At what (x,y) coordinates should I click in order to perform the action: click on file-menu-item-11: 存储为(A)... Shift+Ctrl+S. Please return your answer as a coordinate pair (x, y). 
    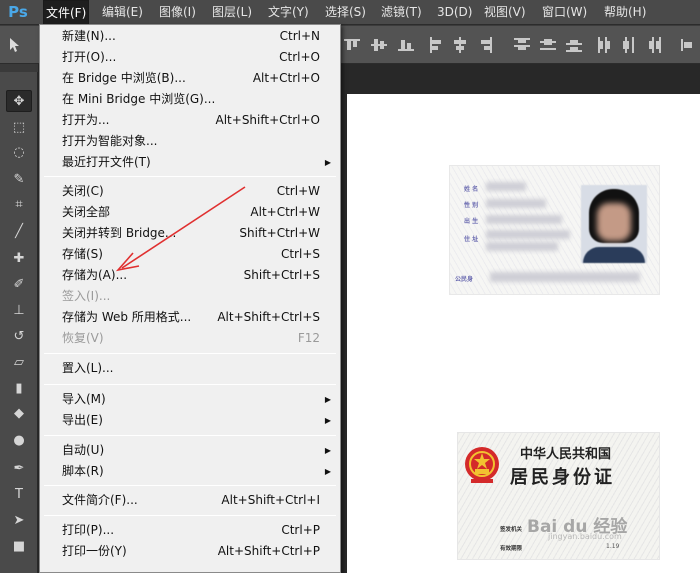
    Looking at the image, I should click on (190, 275).